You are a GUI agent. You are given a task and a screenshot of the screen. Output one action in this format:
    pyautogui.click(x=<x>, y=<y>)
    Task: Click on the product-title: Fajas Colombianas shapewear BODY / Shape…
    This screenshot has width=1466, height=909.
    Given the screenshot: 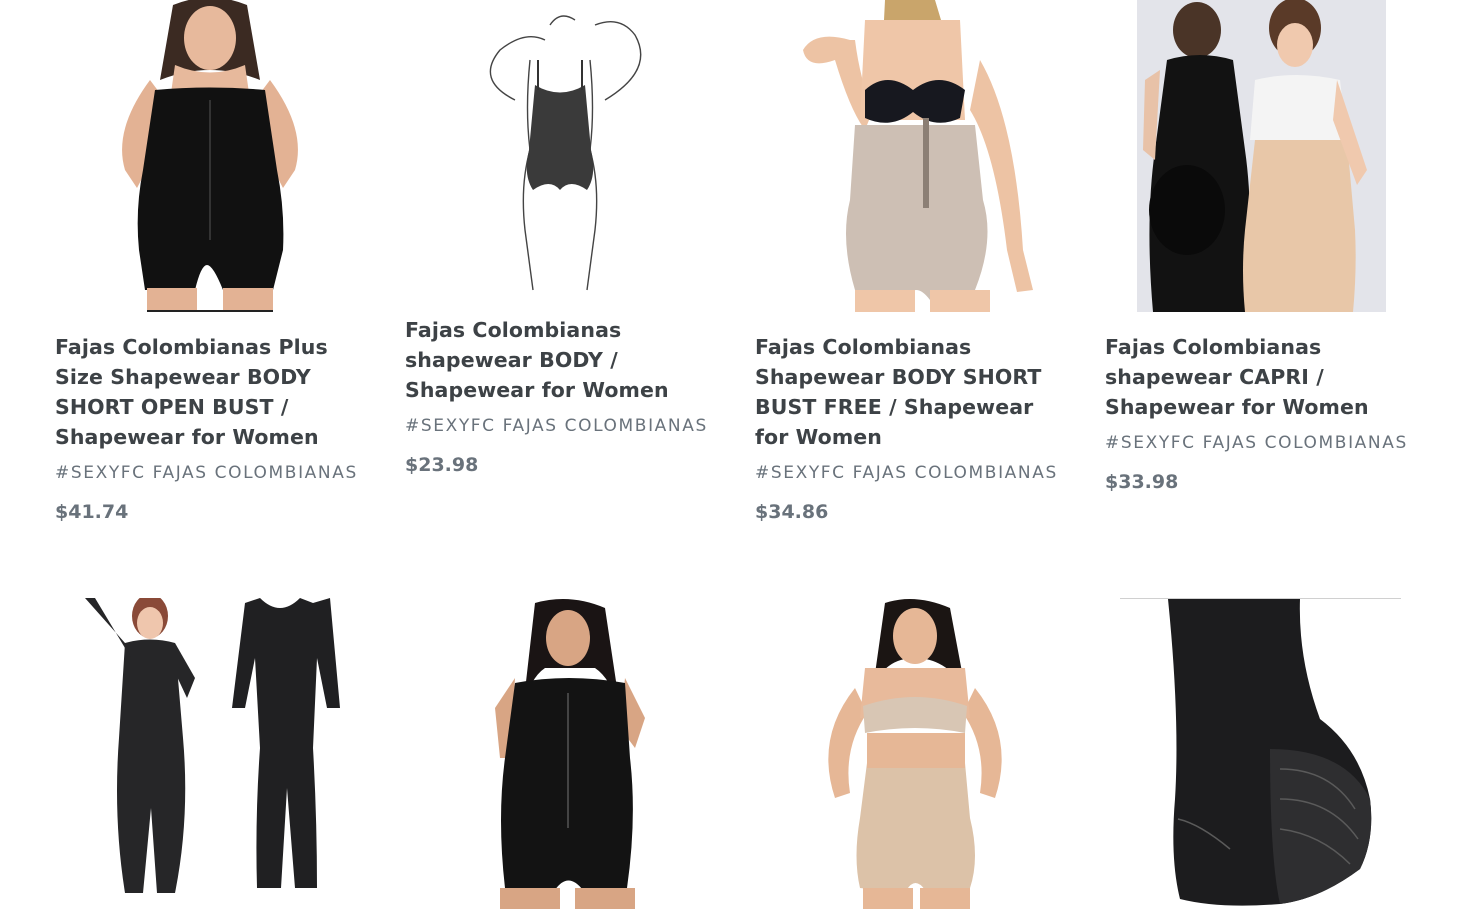 What is the action you would take?
    pyautogui.click(x=560, y=360)
    